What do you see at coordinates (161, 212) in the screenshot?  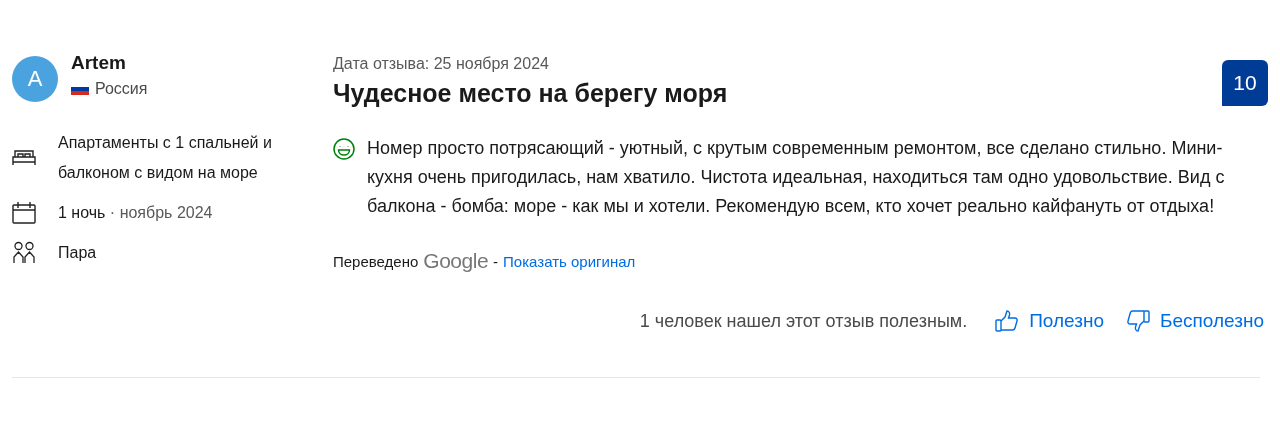 I see `detail-date: · ноябрь 2024` at bounding box center [161, 212].